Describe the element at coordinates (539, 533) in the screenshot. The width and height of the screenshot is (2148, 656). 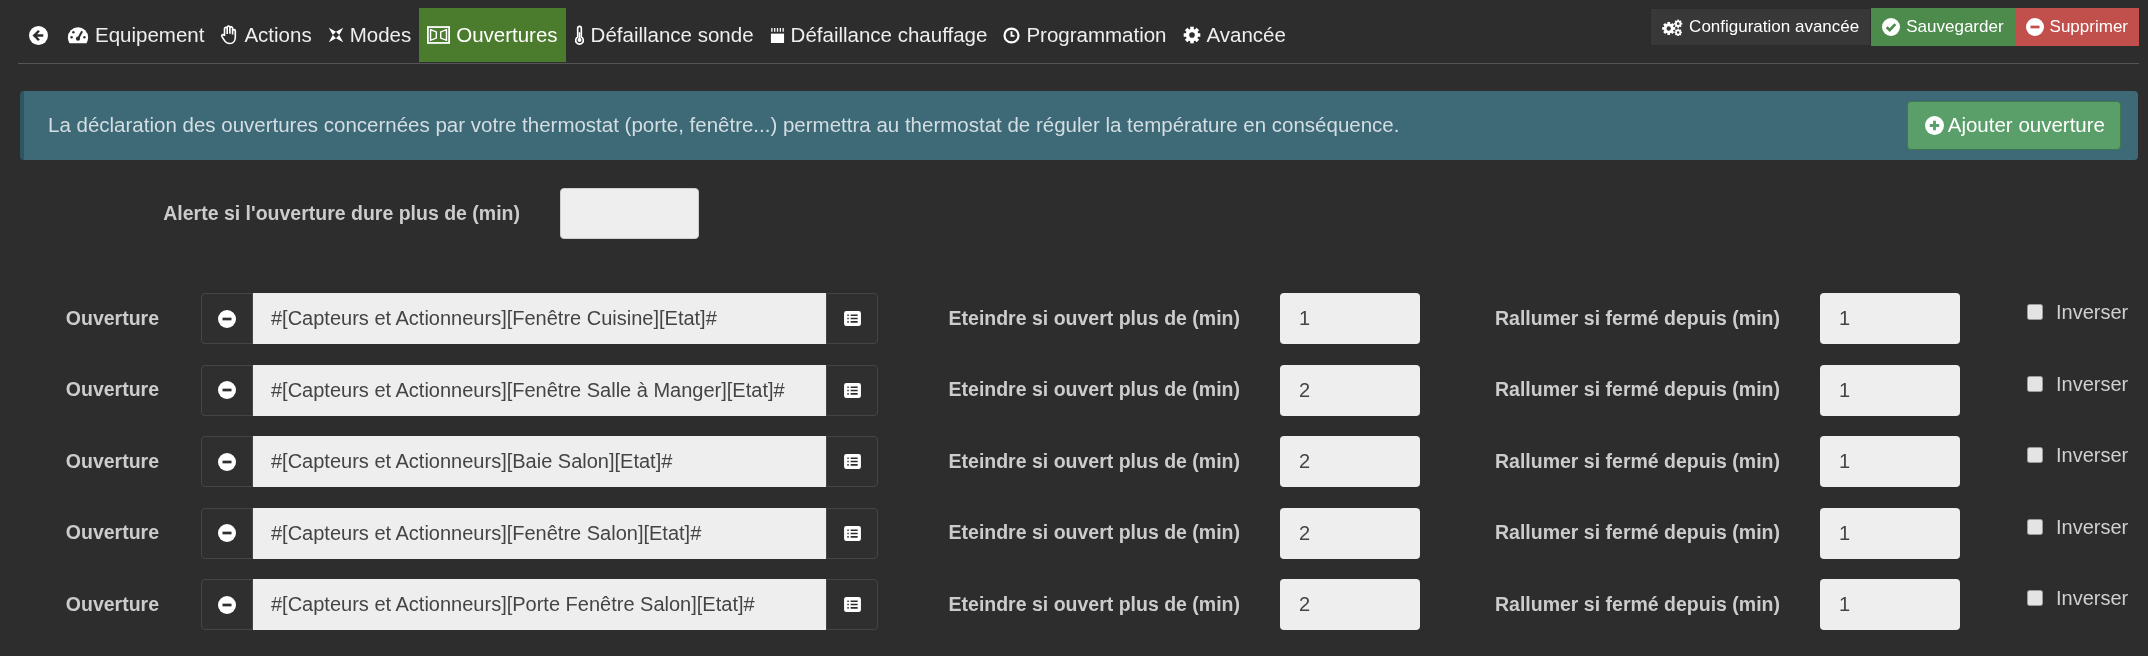
I see `command-field: #[Capteurs et Actionneurs][Fenêtre Salon][Etat]#` at that location.